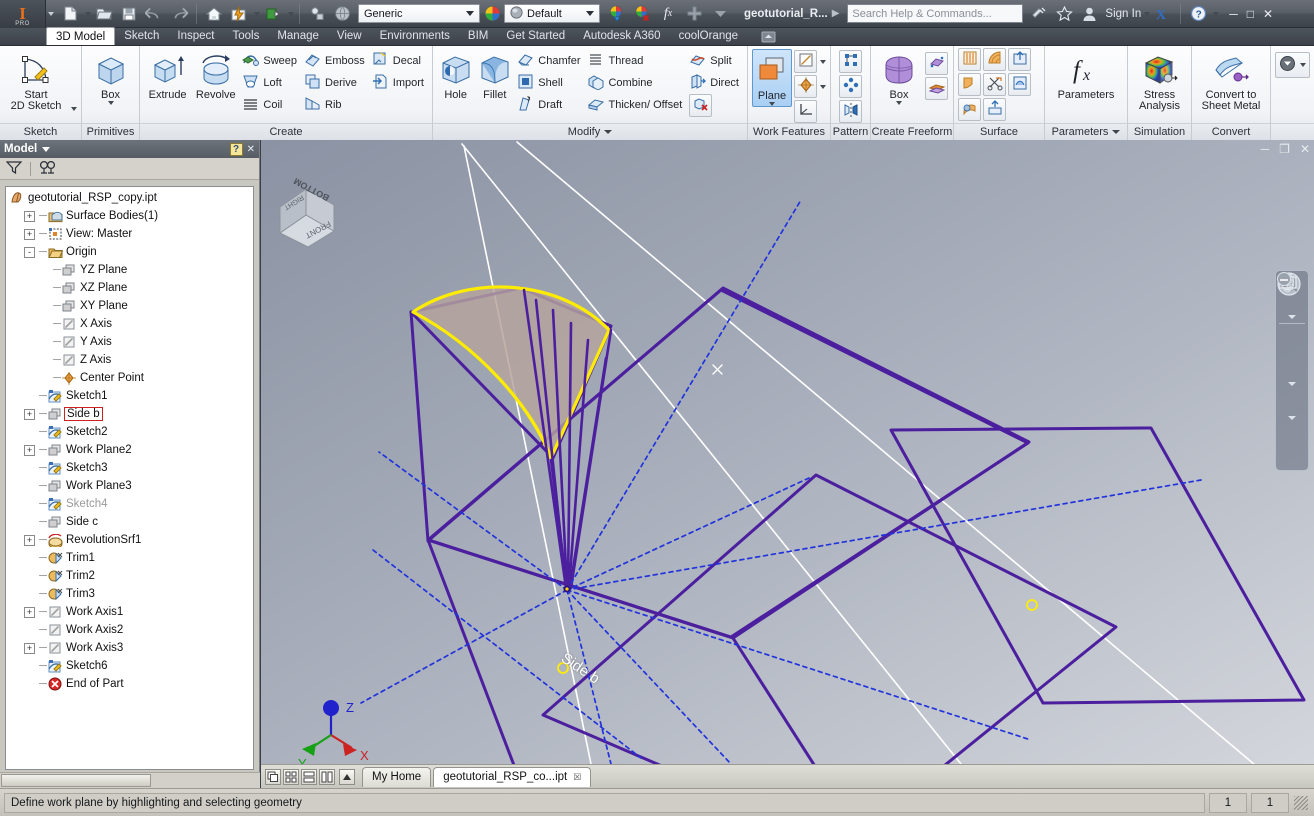  Describe the element at coordinates (270, 60) in the screenshot. I see `sweep-button: Sweep` at that location.